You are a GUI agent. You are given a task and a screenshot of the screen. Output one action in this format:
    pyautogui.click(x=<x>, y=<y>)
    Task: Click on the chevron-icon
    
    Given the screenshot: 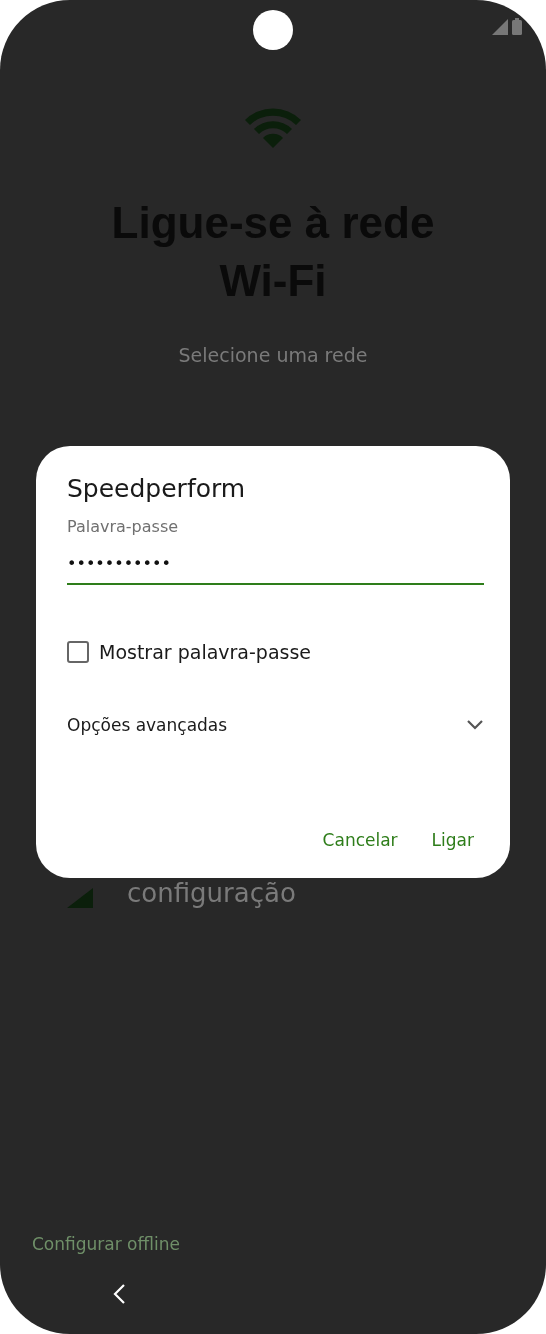 What is the action you would take?
    pyautogui.click(x=475, y=725)
    